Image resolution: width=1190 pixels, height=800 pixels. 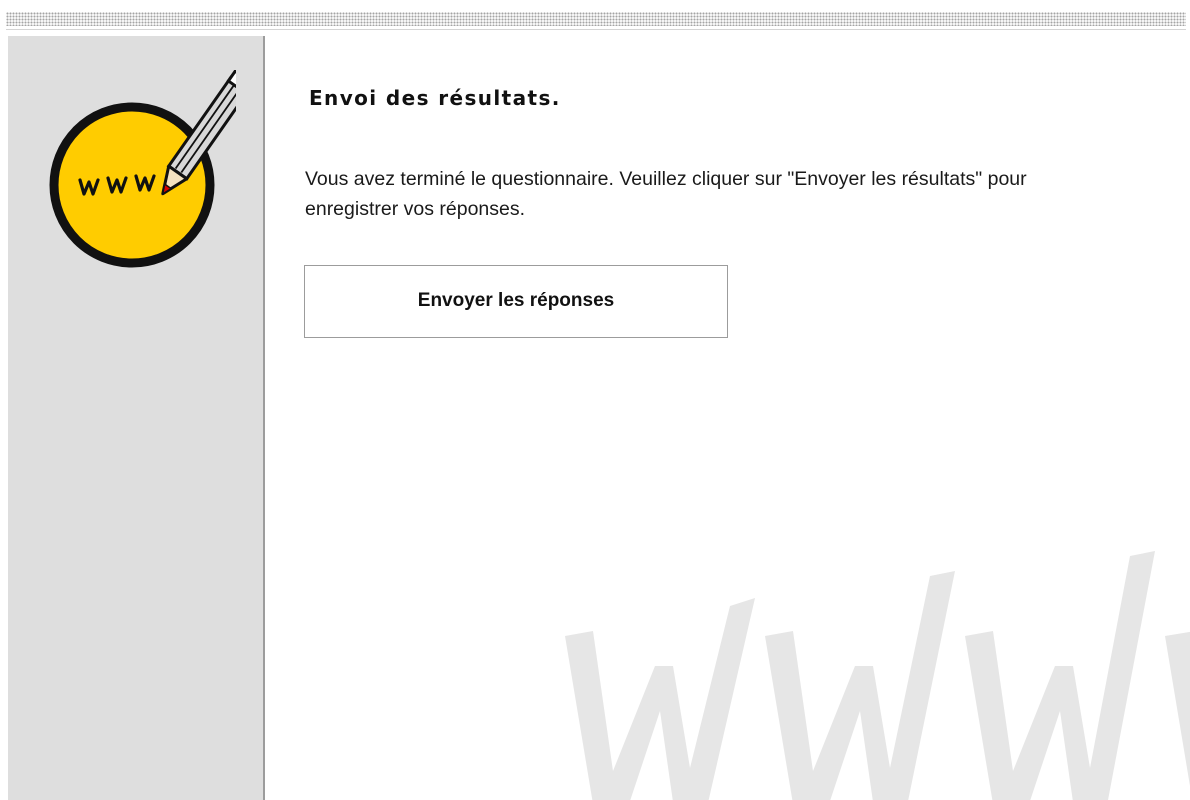 What do you see at coordinates (596, 29) in the screenshot?
I see `banner-divider` at bounding box center [596, 29].